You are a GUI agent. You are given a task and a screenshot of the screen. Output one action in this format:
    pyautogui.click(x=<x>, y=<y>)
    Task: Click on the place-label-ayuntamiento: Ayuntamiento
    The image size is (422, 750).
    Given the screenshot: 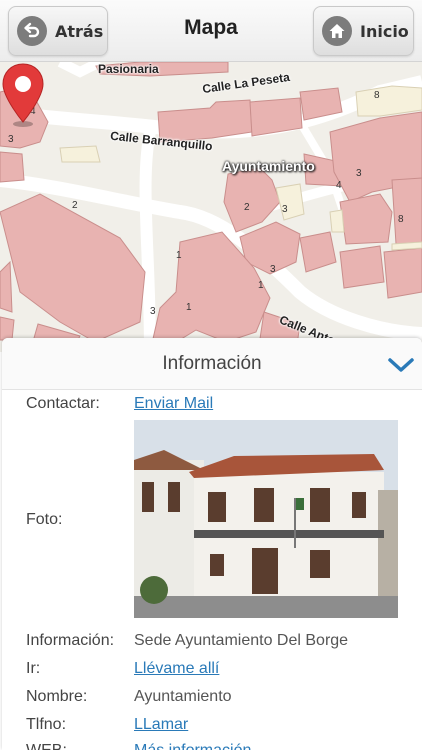 What is the action you would take?
    pyautogui.click(x=268, y=166)
    